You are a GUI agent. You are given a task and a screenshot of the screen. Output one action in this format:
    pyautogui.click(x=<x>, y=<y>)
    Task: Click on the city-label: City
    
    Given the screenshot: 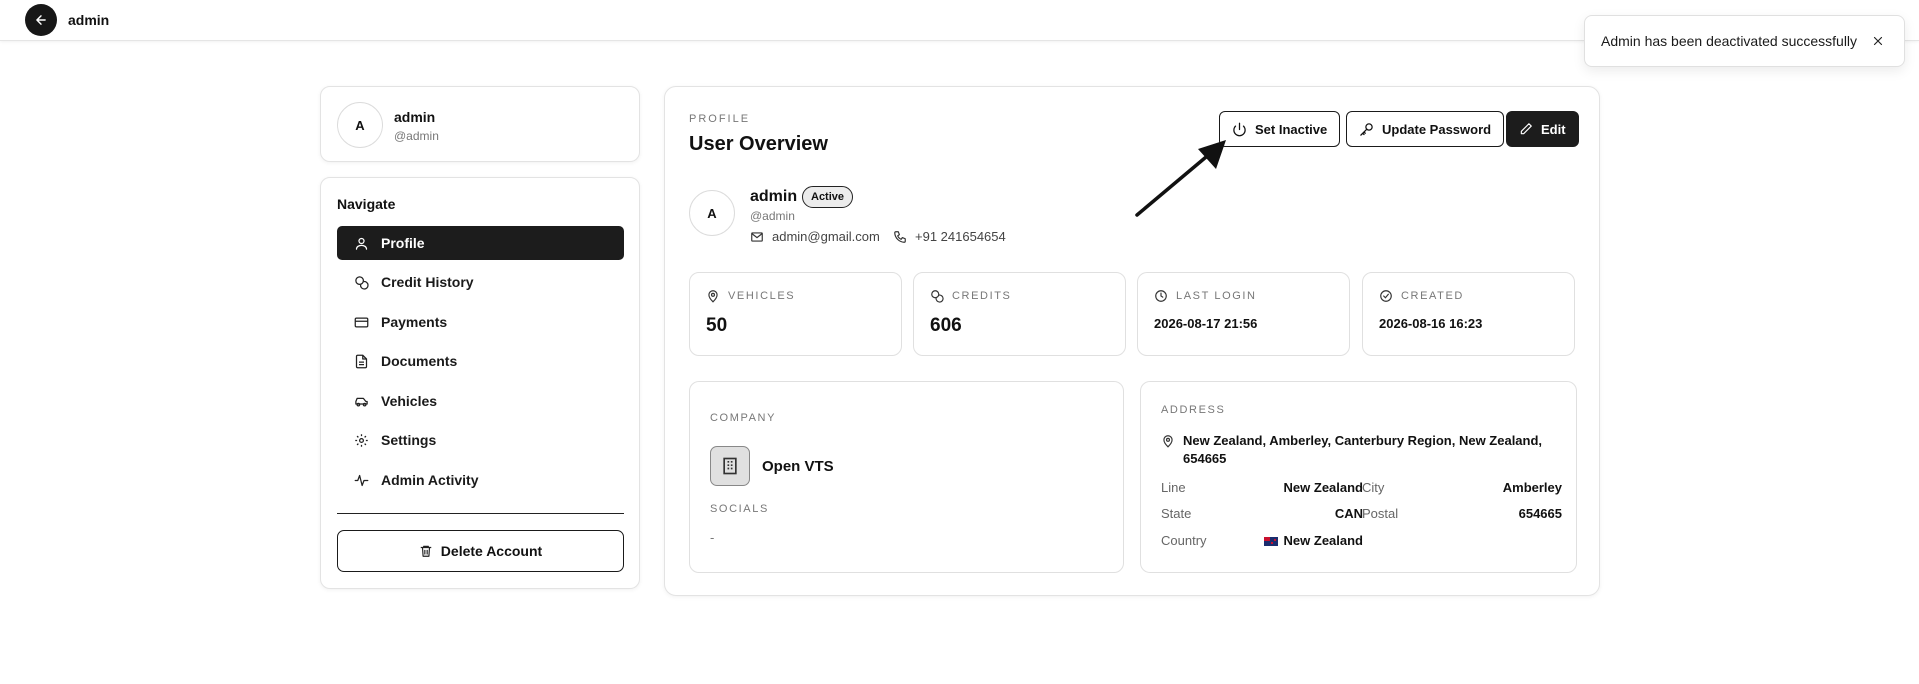 What is the action you would take?
    pyautogui.click(x=1373, y=487)
    